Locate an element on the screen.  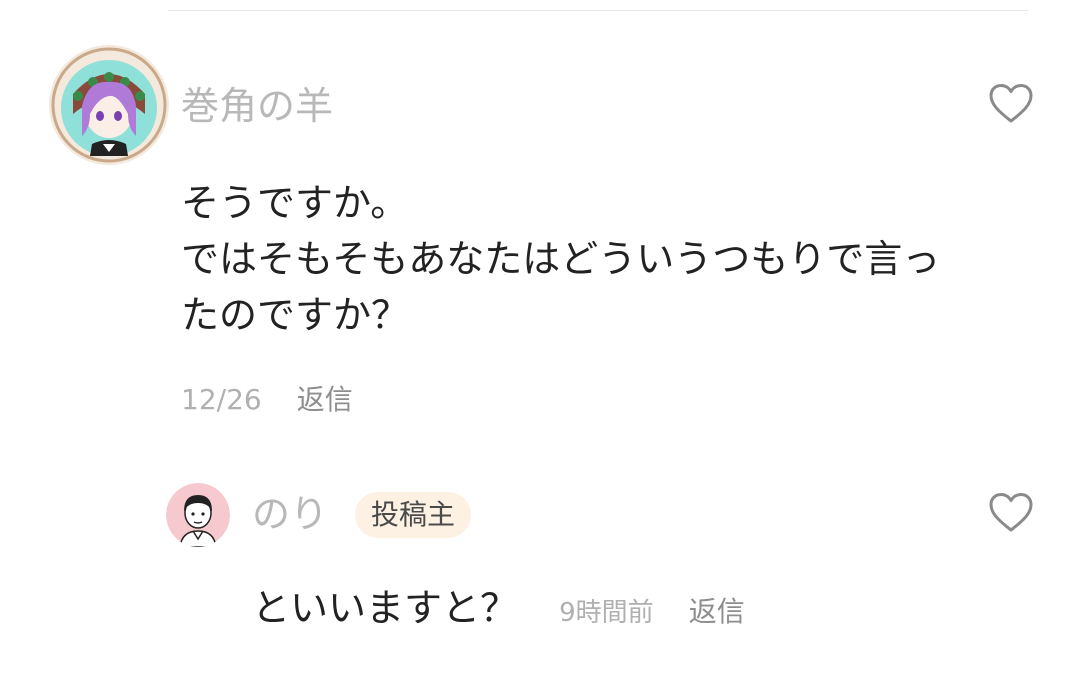
avatar-anime-girl-icon is located at coordinates (109, 105).